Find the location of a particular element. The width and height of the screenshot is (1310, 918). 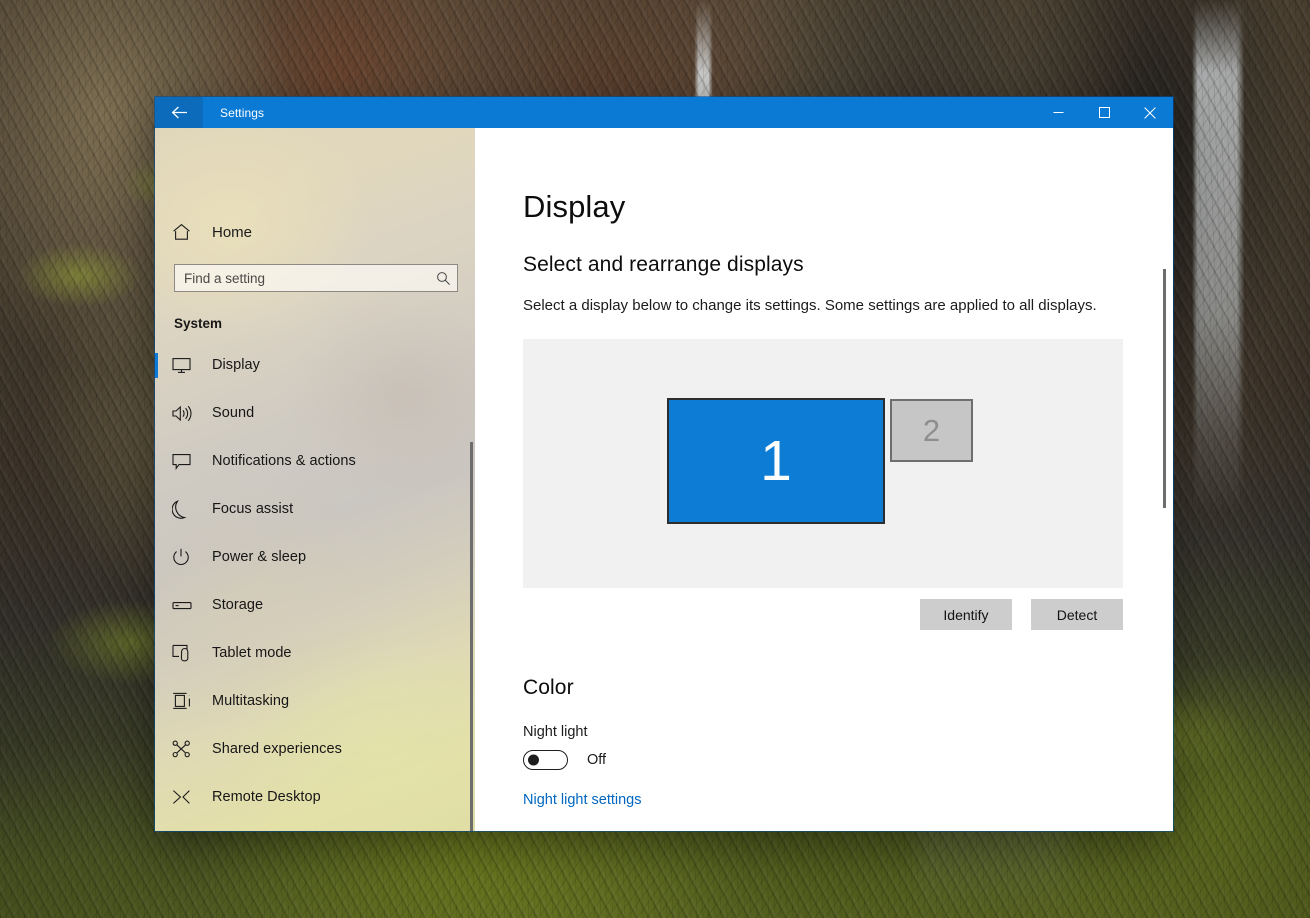

page-title: Display is located at coordinates (574, 206).